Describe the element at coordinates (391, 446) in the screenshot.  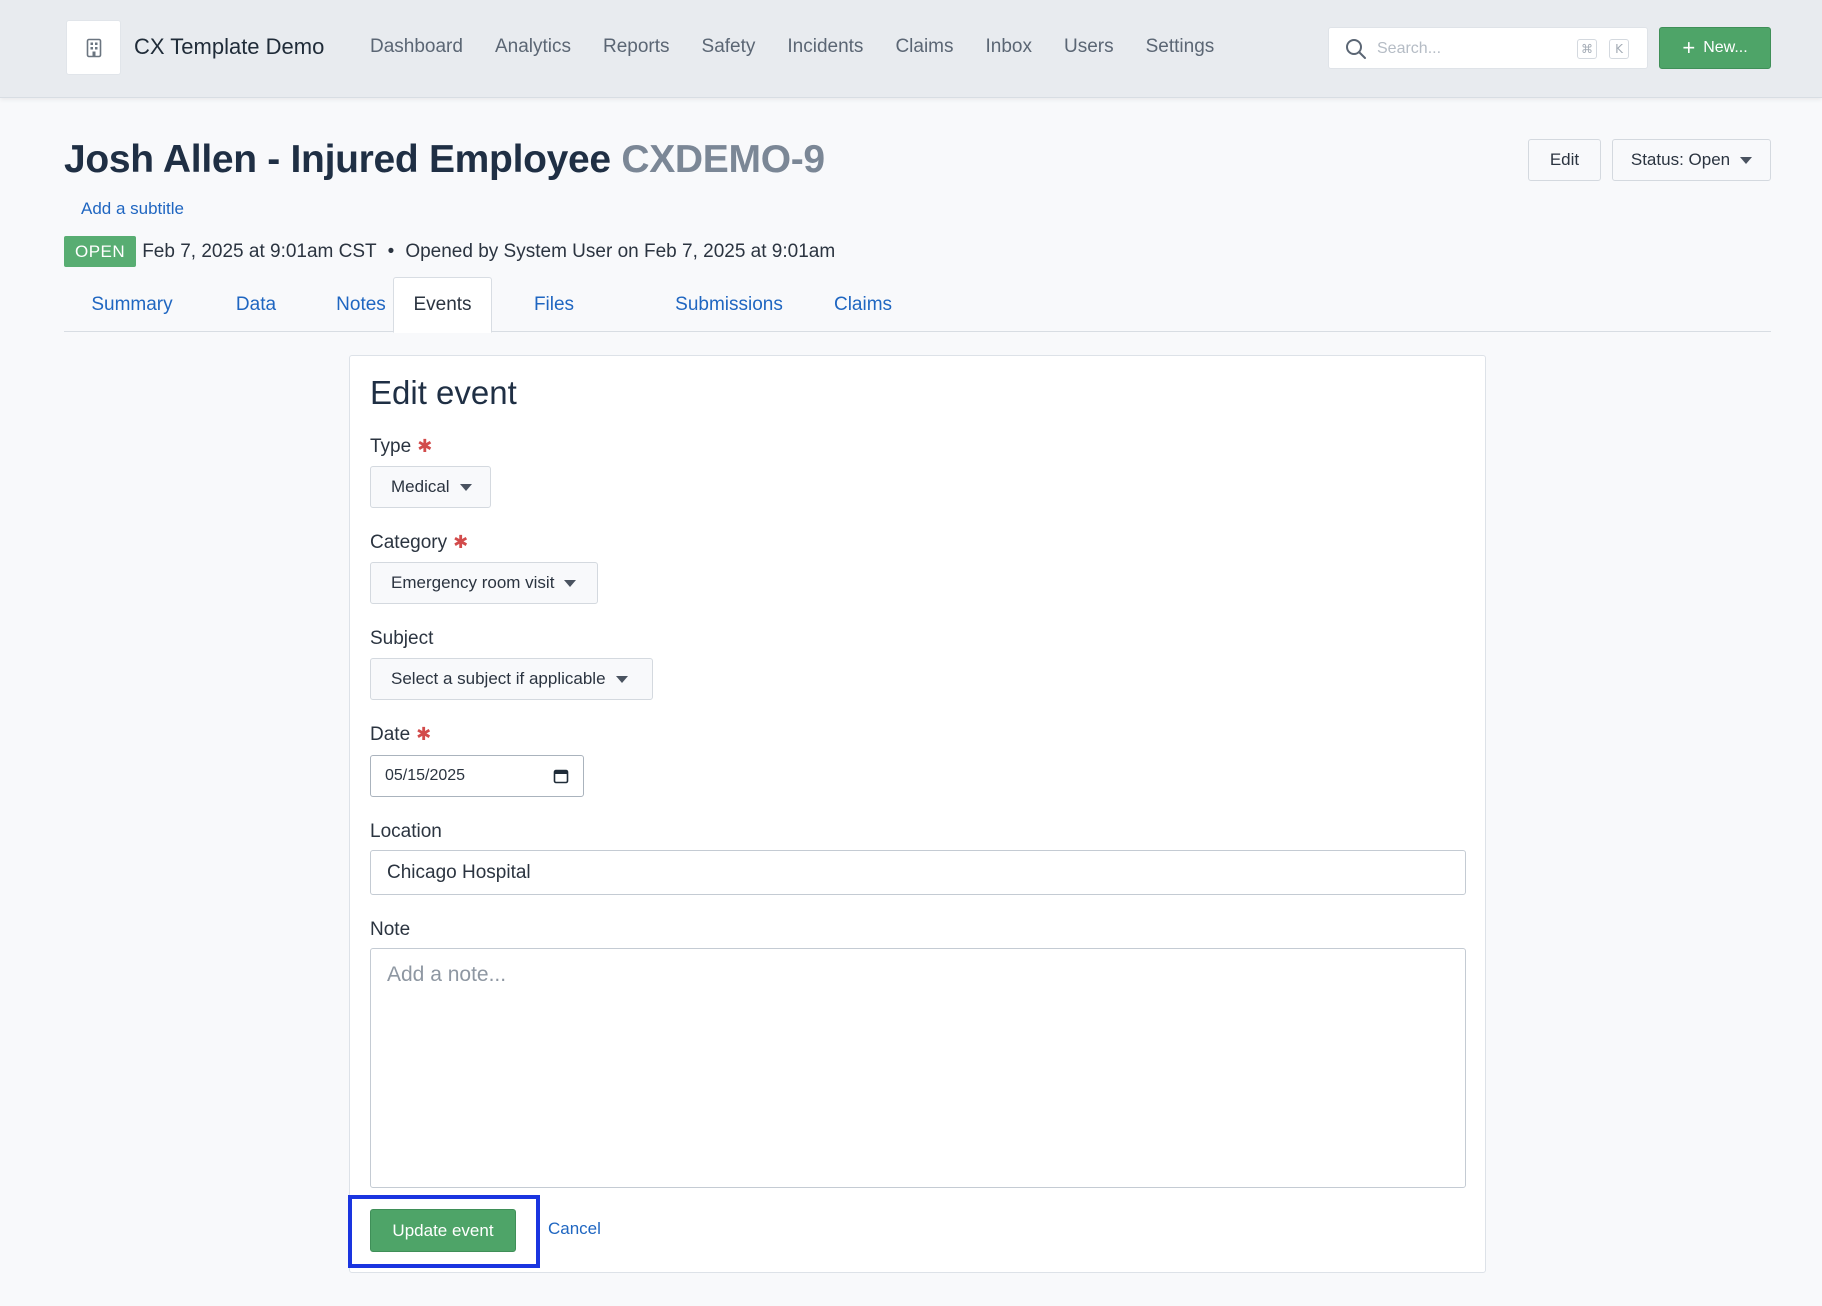
I see `type-label-text: Type` at that location.